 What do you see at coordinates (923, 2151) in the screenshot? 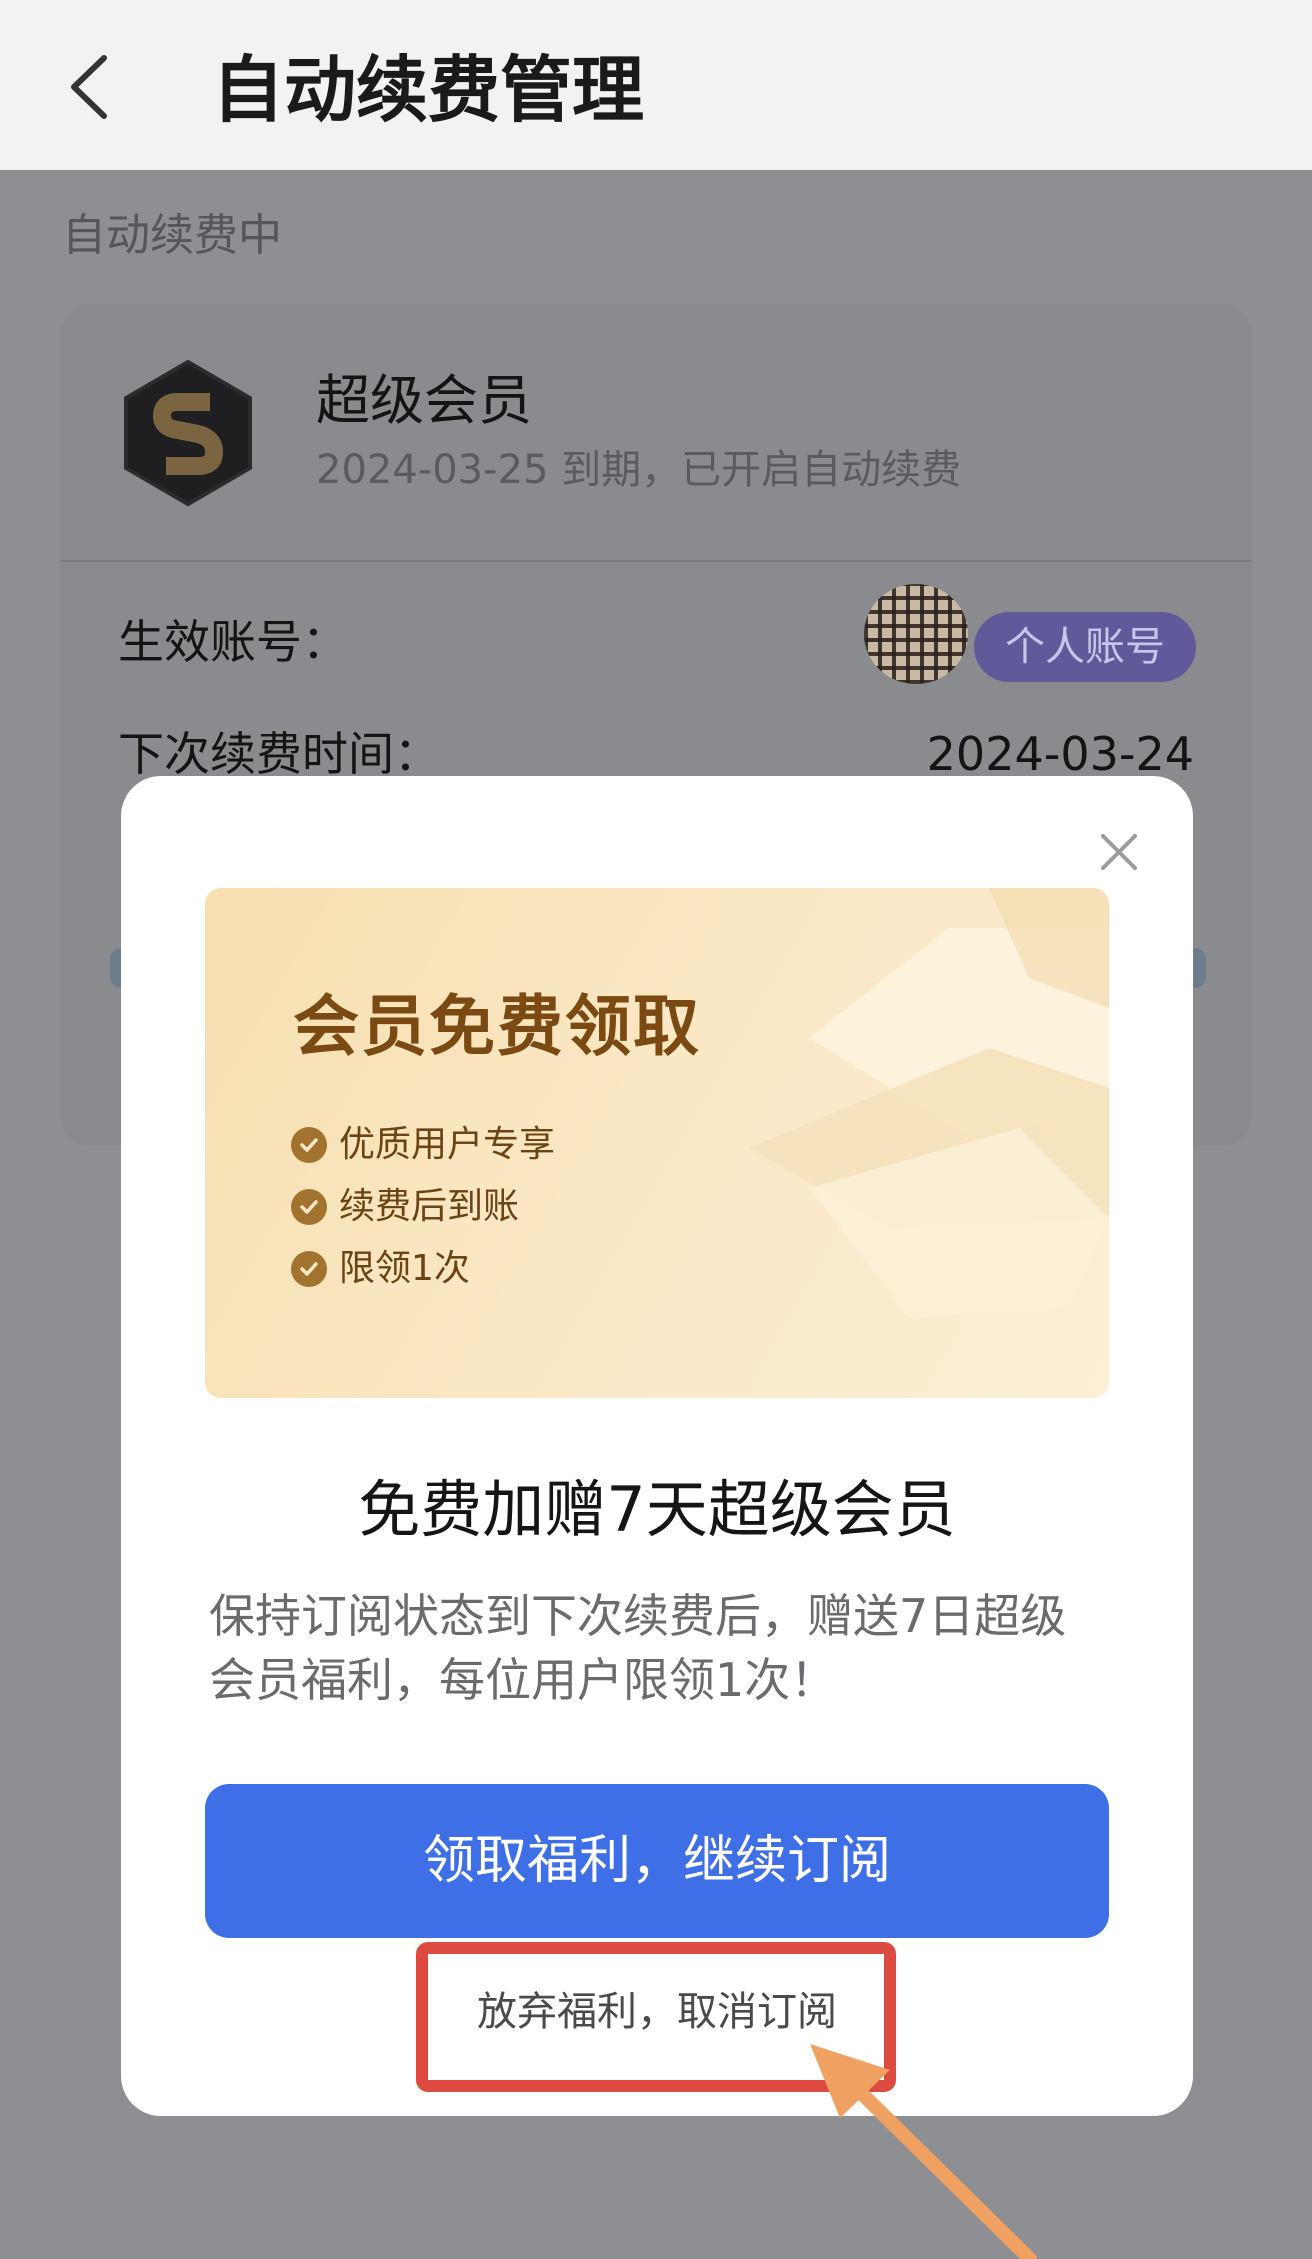
I see `annotation-arrow-icon` at bounding box center [923, 2151].